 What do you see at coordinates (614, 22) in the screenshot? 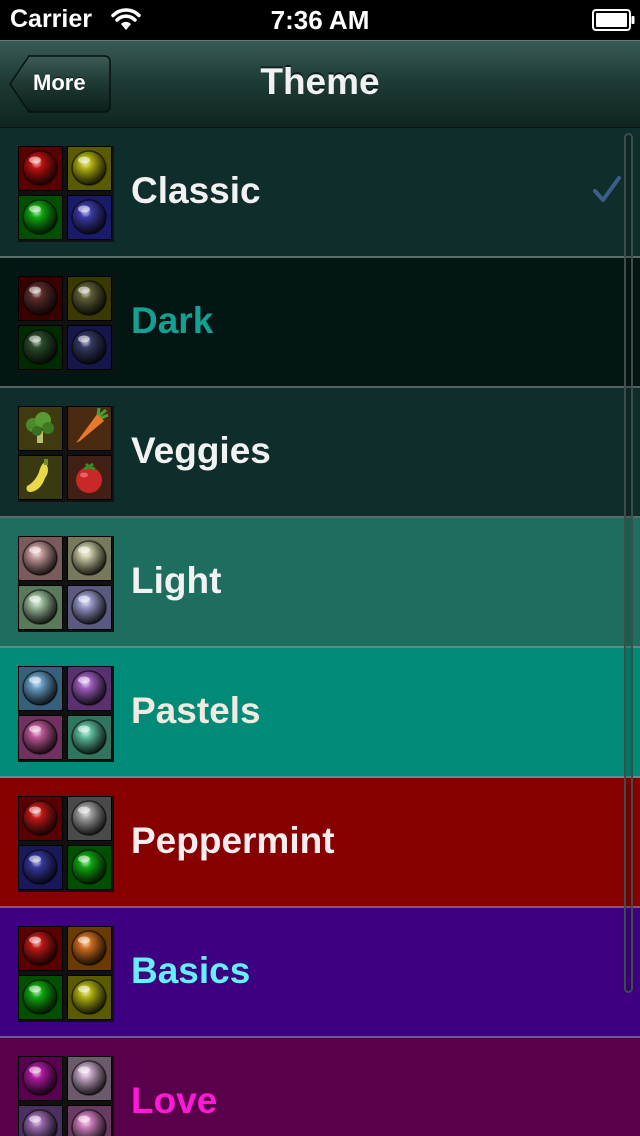
I see `battery-icon` at bounding box center [614, 22].